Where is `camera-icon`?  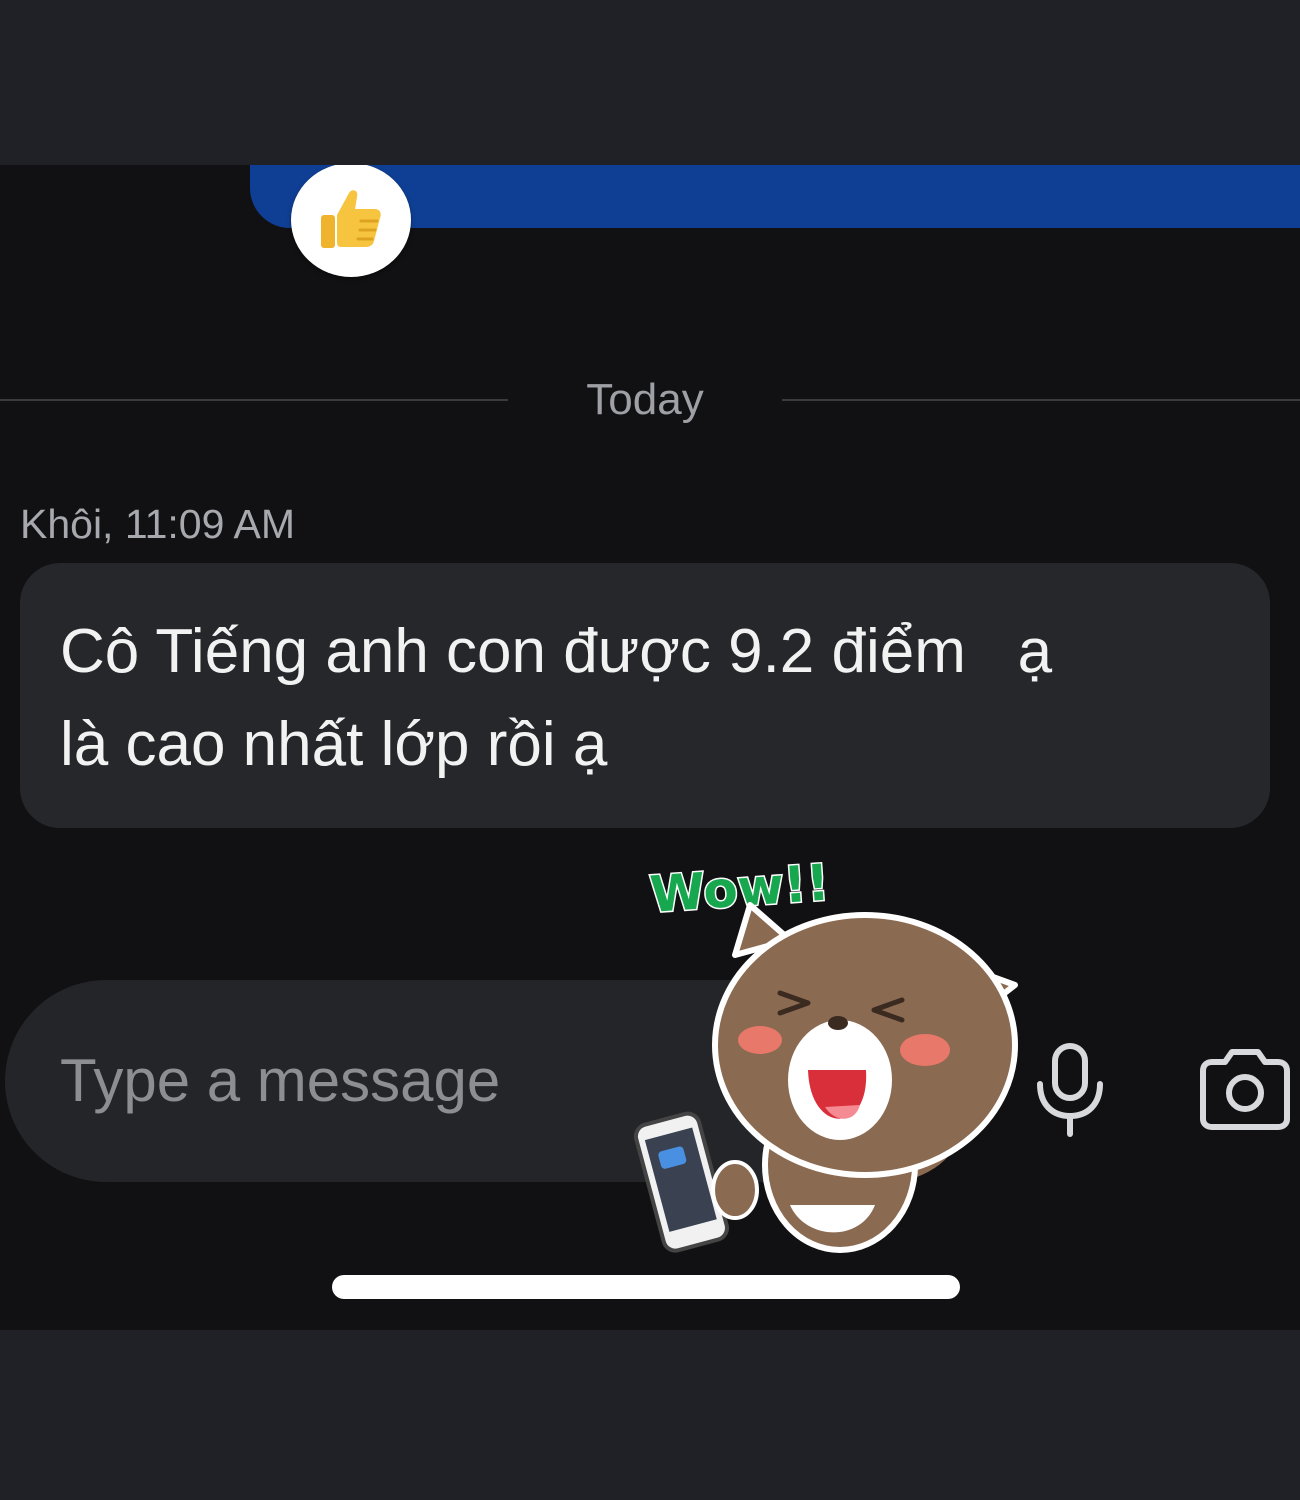 camera-icon is located at coordinates (1245, 1089).